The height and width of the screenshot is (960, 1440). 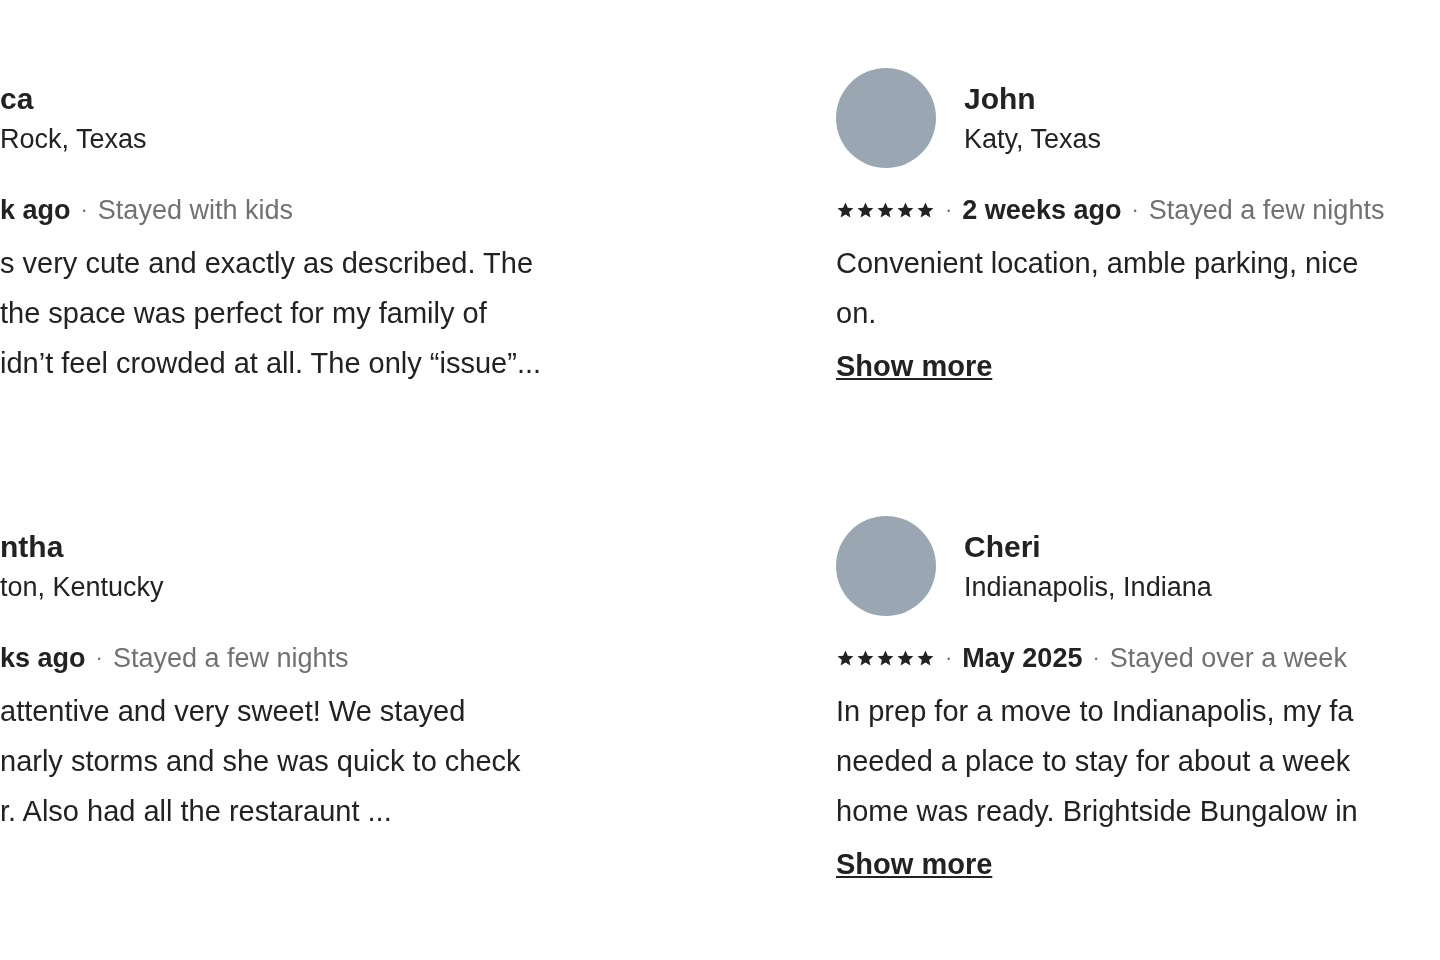 What do you see at coordinates (1022, 658) in the screenshot?
I see `review-date: May 2025` at bounding box center [1022, 658].